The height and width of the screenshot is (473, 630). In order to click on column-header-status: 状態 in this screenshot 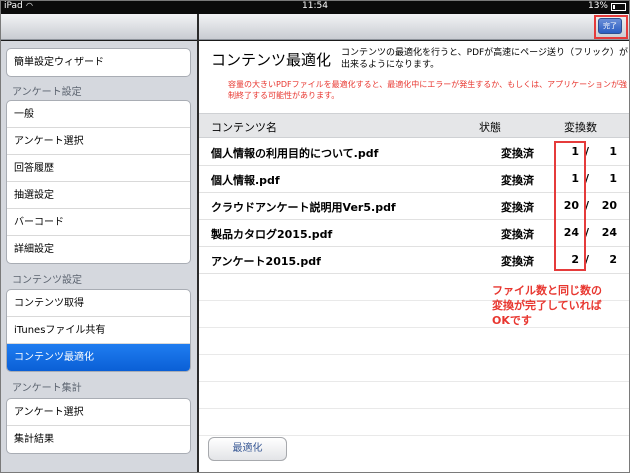, I will do `click(490, 127)`.